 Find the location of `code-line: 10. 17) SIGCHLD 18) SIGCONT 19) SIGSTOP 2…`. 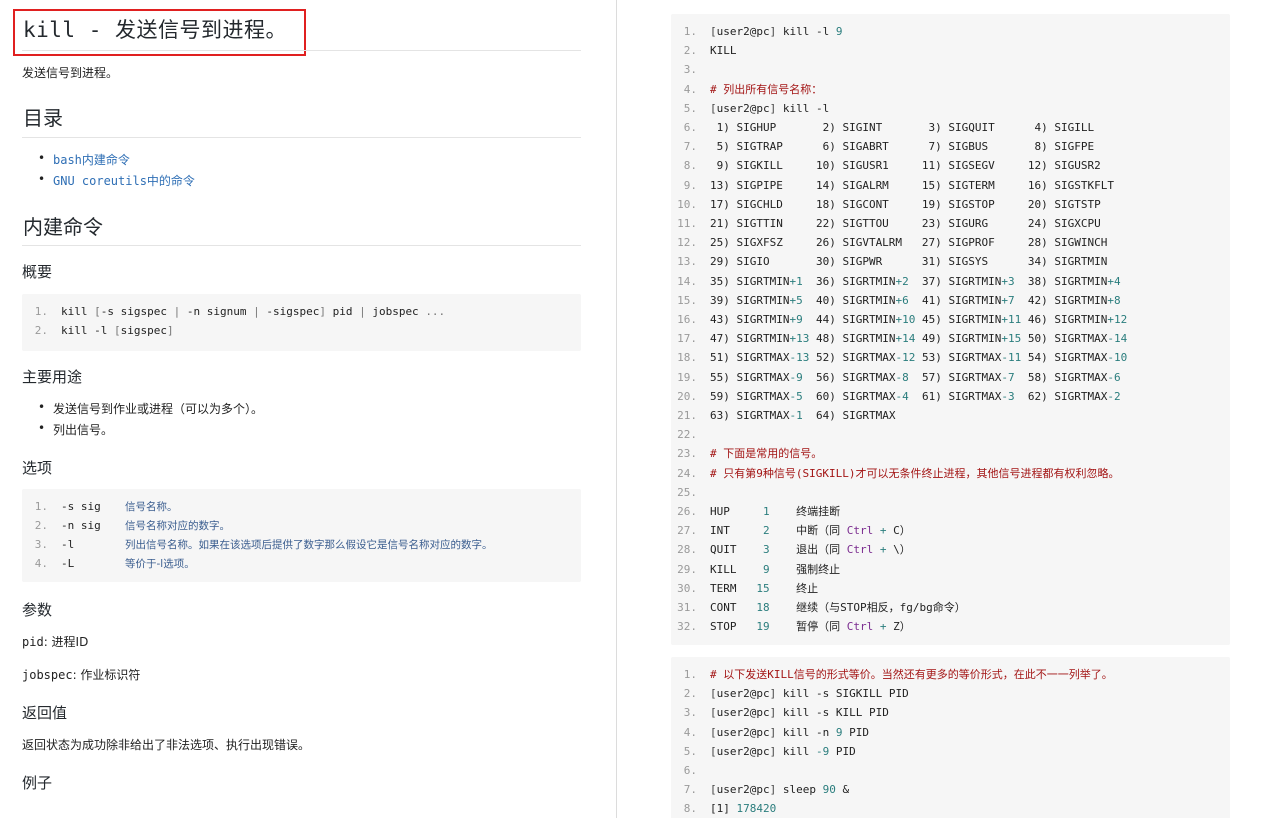

code-line: 10. 17) SIGCHLD 18) SIGCONT 19) SIGSTOP 2… is located at coordinates (889, 204).